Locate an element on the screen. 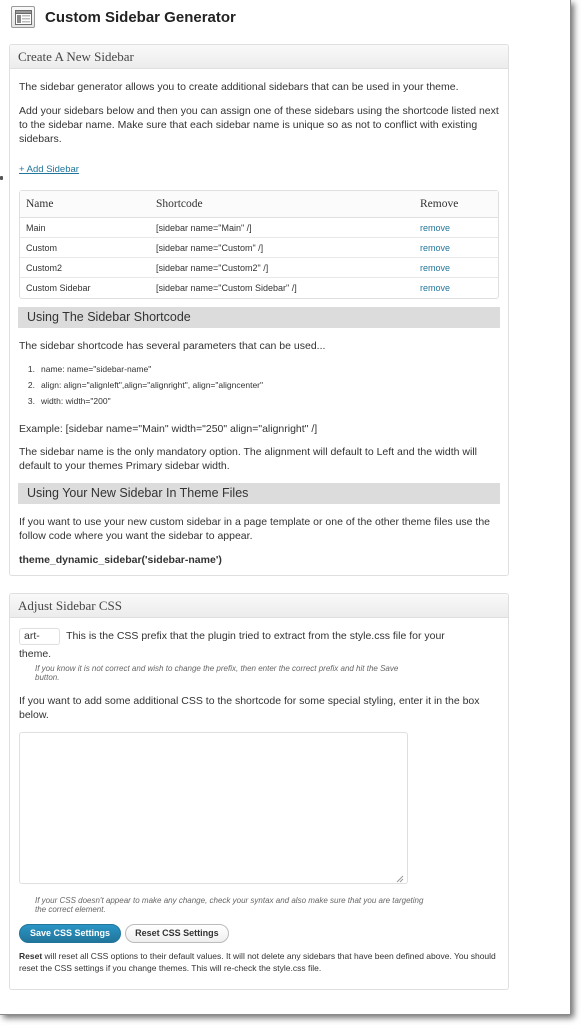  column-header-name: Name is located at coordinates (85, 204).